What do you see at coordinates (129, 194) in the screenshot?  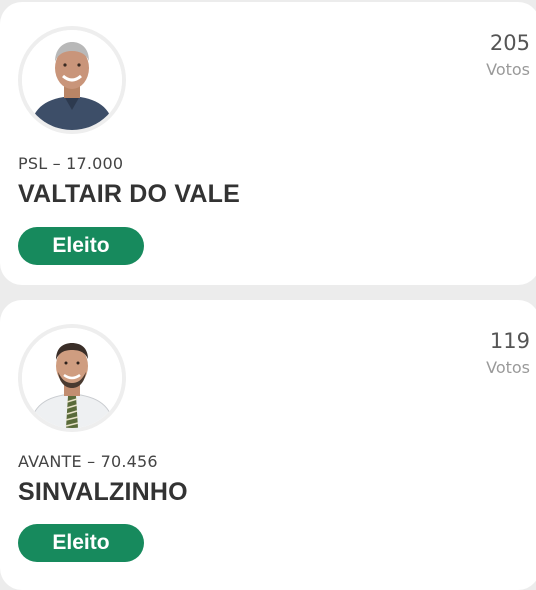 I see `candidate-name: VALTAIR DO VALE` at bounding box center [129, 194].